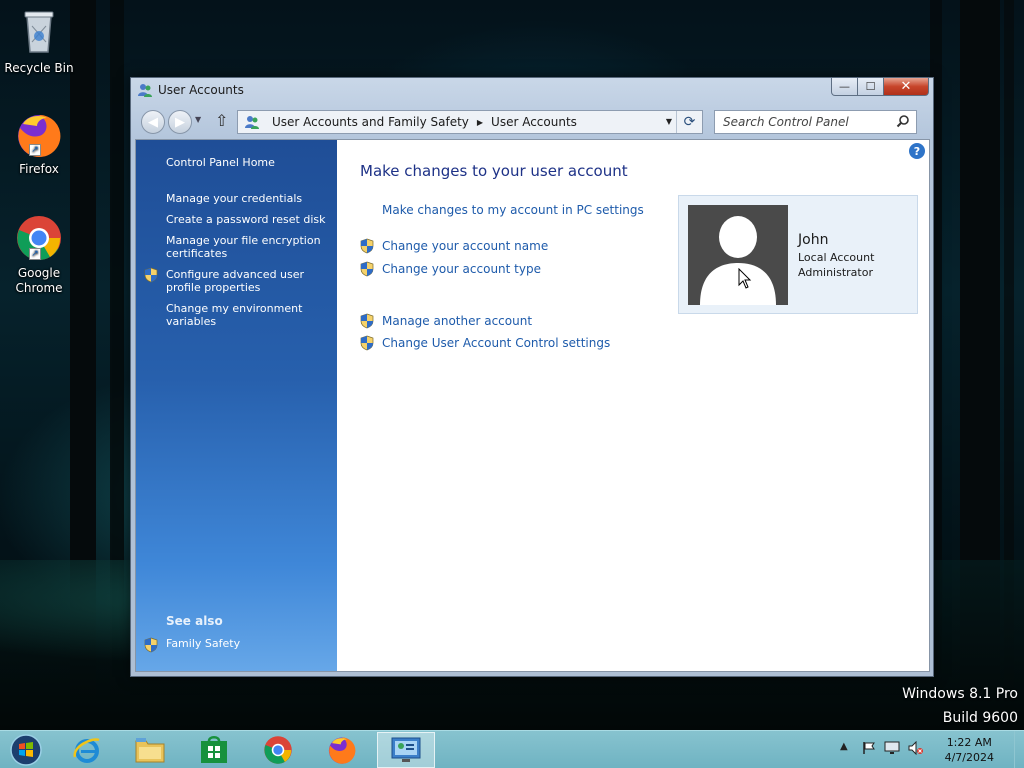 Image resolution: width=1024 pixels, height=768 pixels. Describe the element at coordinates (870, 87) in the screenshot. I see `maximize-button: ☐` at that location.